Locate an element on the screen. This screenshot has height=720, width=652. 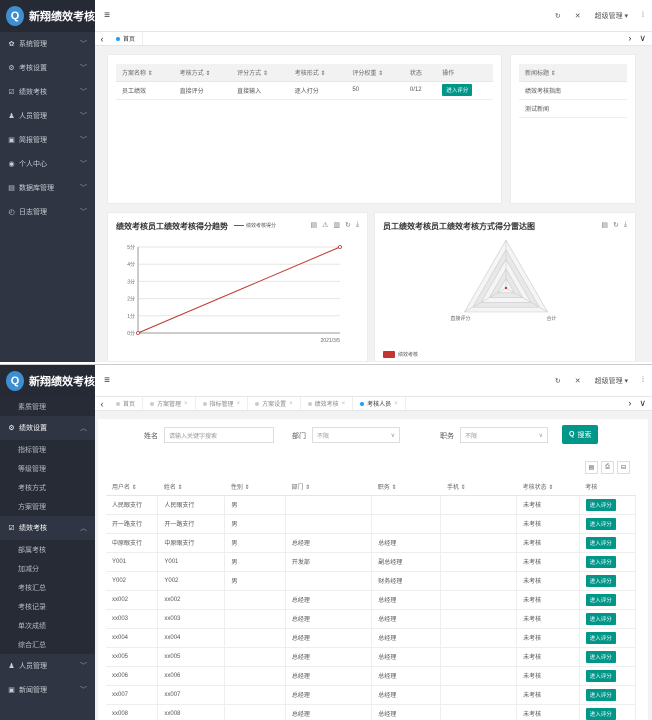
sidebar-subitem: 方案管理 is located at coordinates (47, 506).